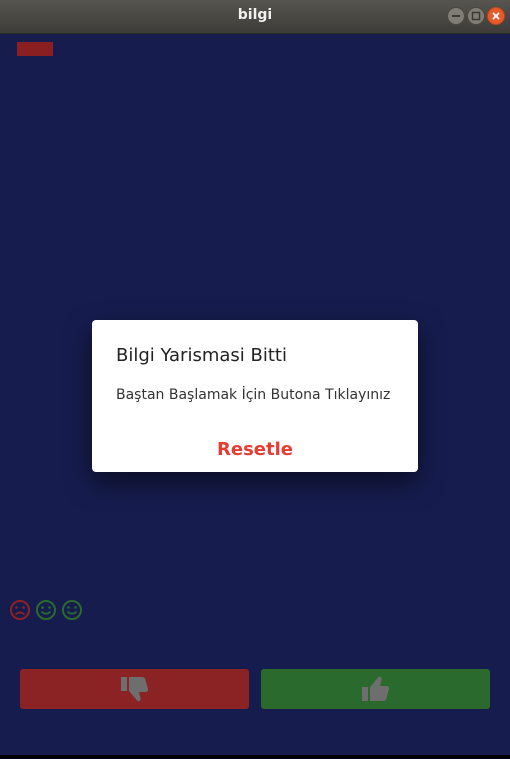 Image resolution: width=510 pixels, height=759 pixels. I want to click on sad-face-icon, so click(20, 610).